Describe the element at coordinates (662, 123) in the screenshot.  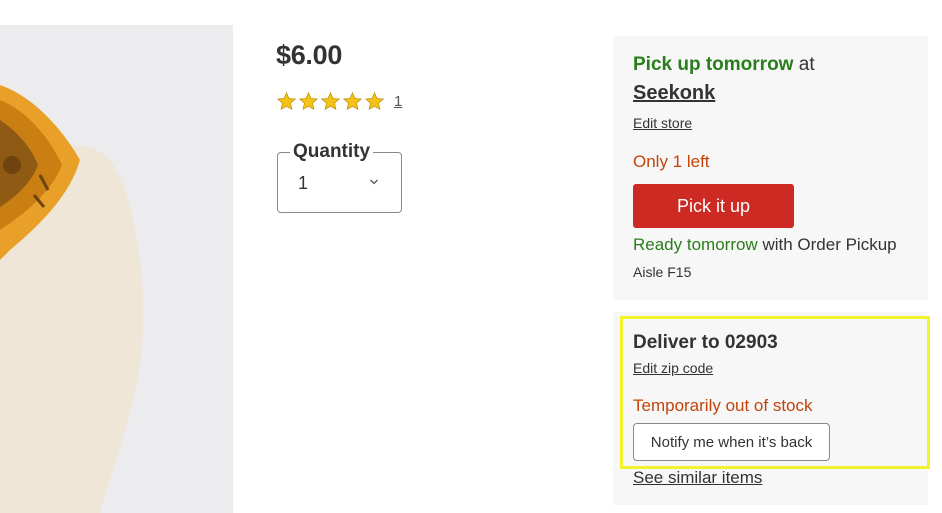
I see `edit-store-link: Edit store` at that location.